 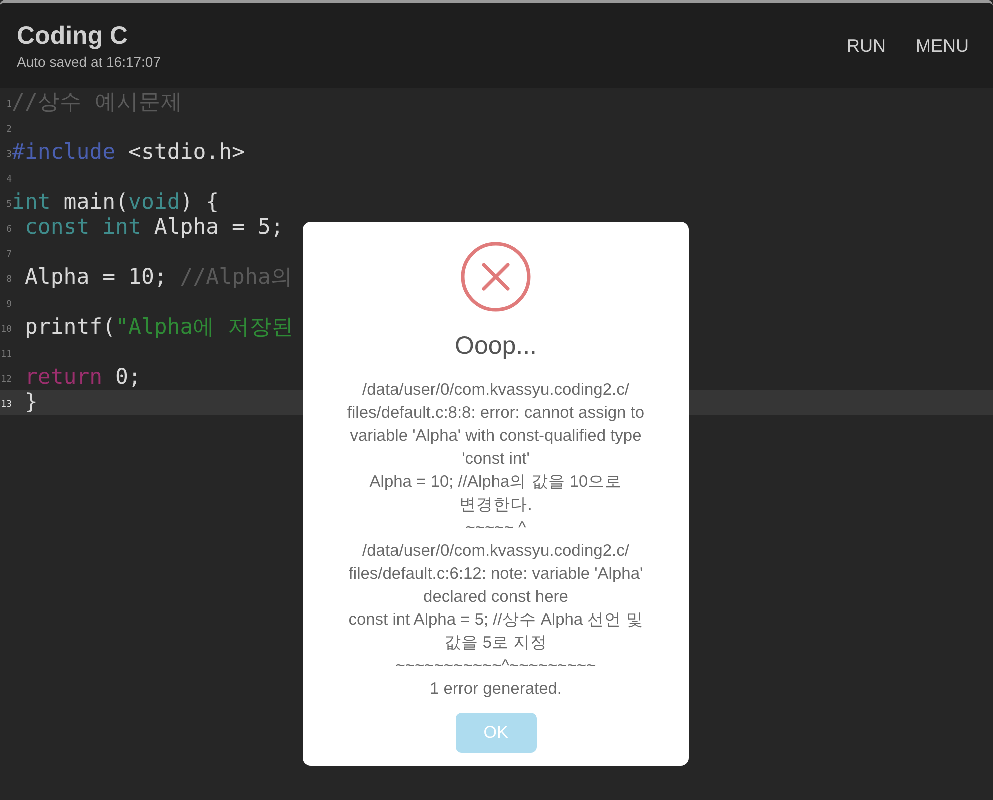 I want to click on error-message-line: Alpha = 10; //Alpha의 값을 10으로, so click(x=496, y=482).